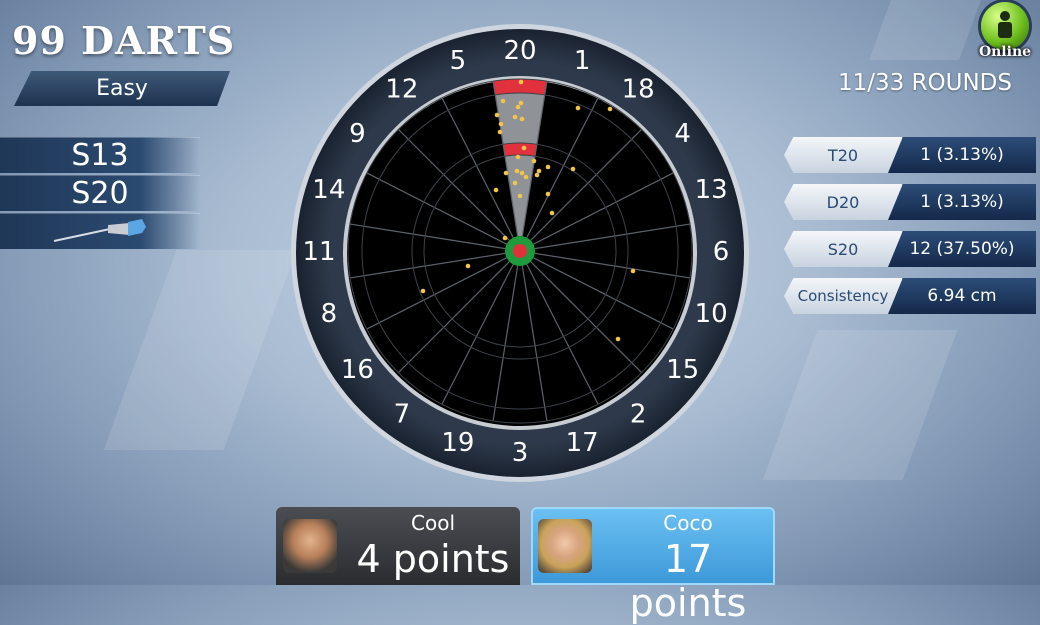  I want to click on player-card-coco: Coco 17 points, so click(653, 566).